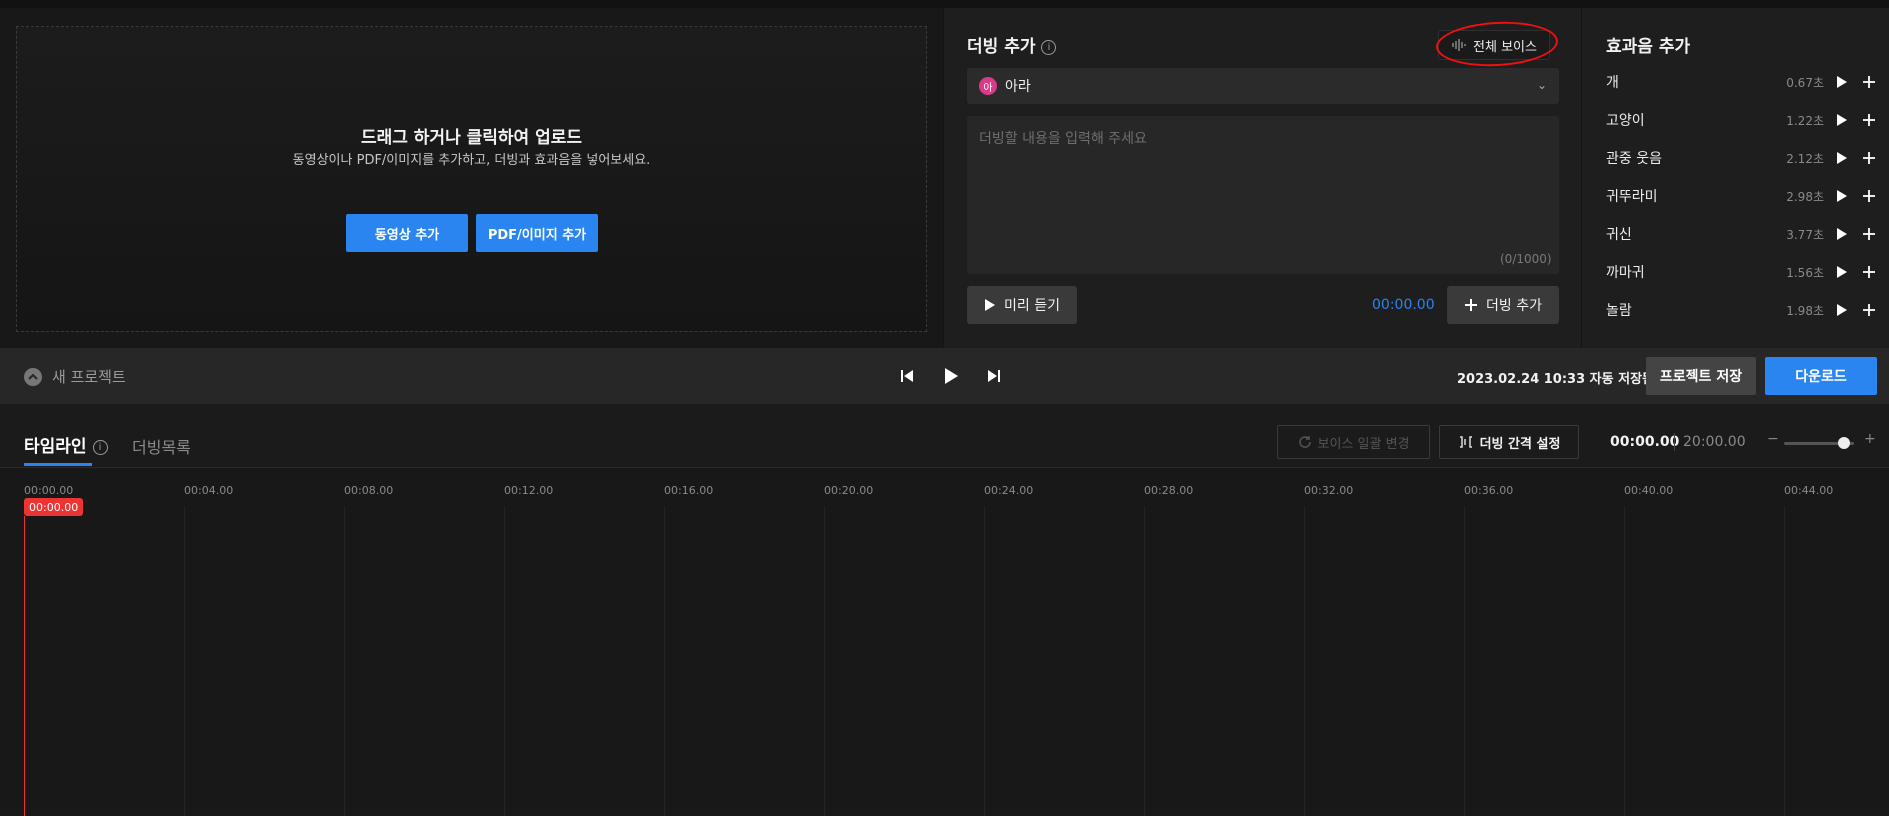 Image resolution: width=1889 pixels, height=816 pixels. What do you see at coordinates (1505, 47) in the screenshot?
I see `all-voices-label: 전체 보이스` at bounding box center [1505, 47].